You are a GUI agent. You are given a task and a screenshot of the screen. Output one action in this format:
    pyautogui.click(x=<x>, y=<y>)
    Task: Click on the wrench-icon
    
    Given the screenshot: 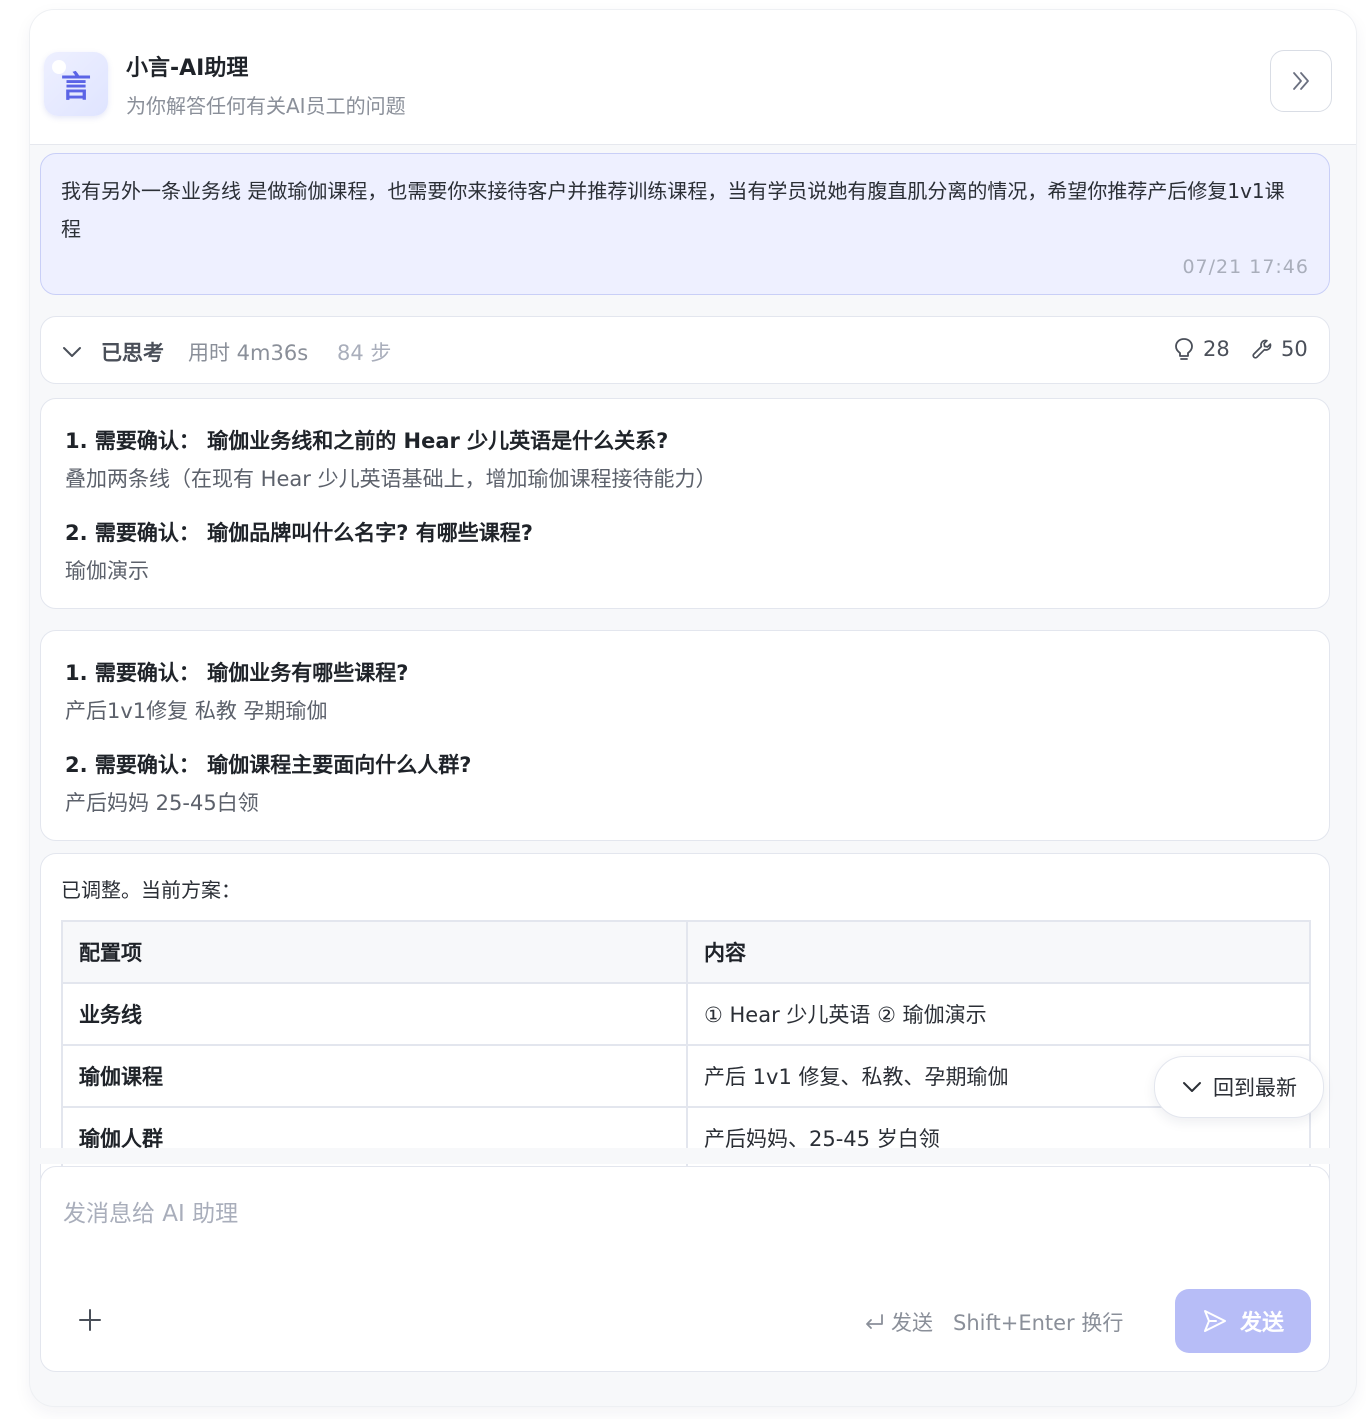 What is the action you would take?
    pyautogui.click(x=1262, y=349)
    